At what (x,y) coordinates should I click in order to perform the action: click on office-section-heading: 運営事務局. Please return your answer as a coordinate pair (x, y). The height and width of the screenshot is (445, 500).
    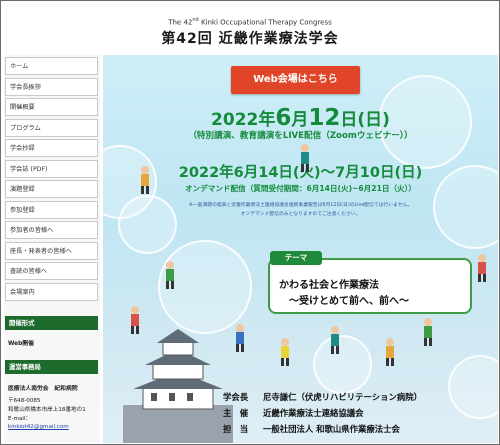
    Looking at the image, I should click on (51, 367).